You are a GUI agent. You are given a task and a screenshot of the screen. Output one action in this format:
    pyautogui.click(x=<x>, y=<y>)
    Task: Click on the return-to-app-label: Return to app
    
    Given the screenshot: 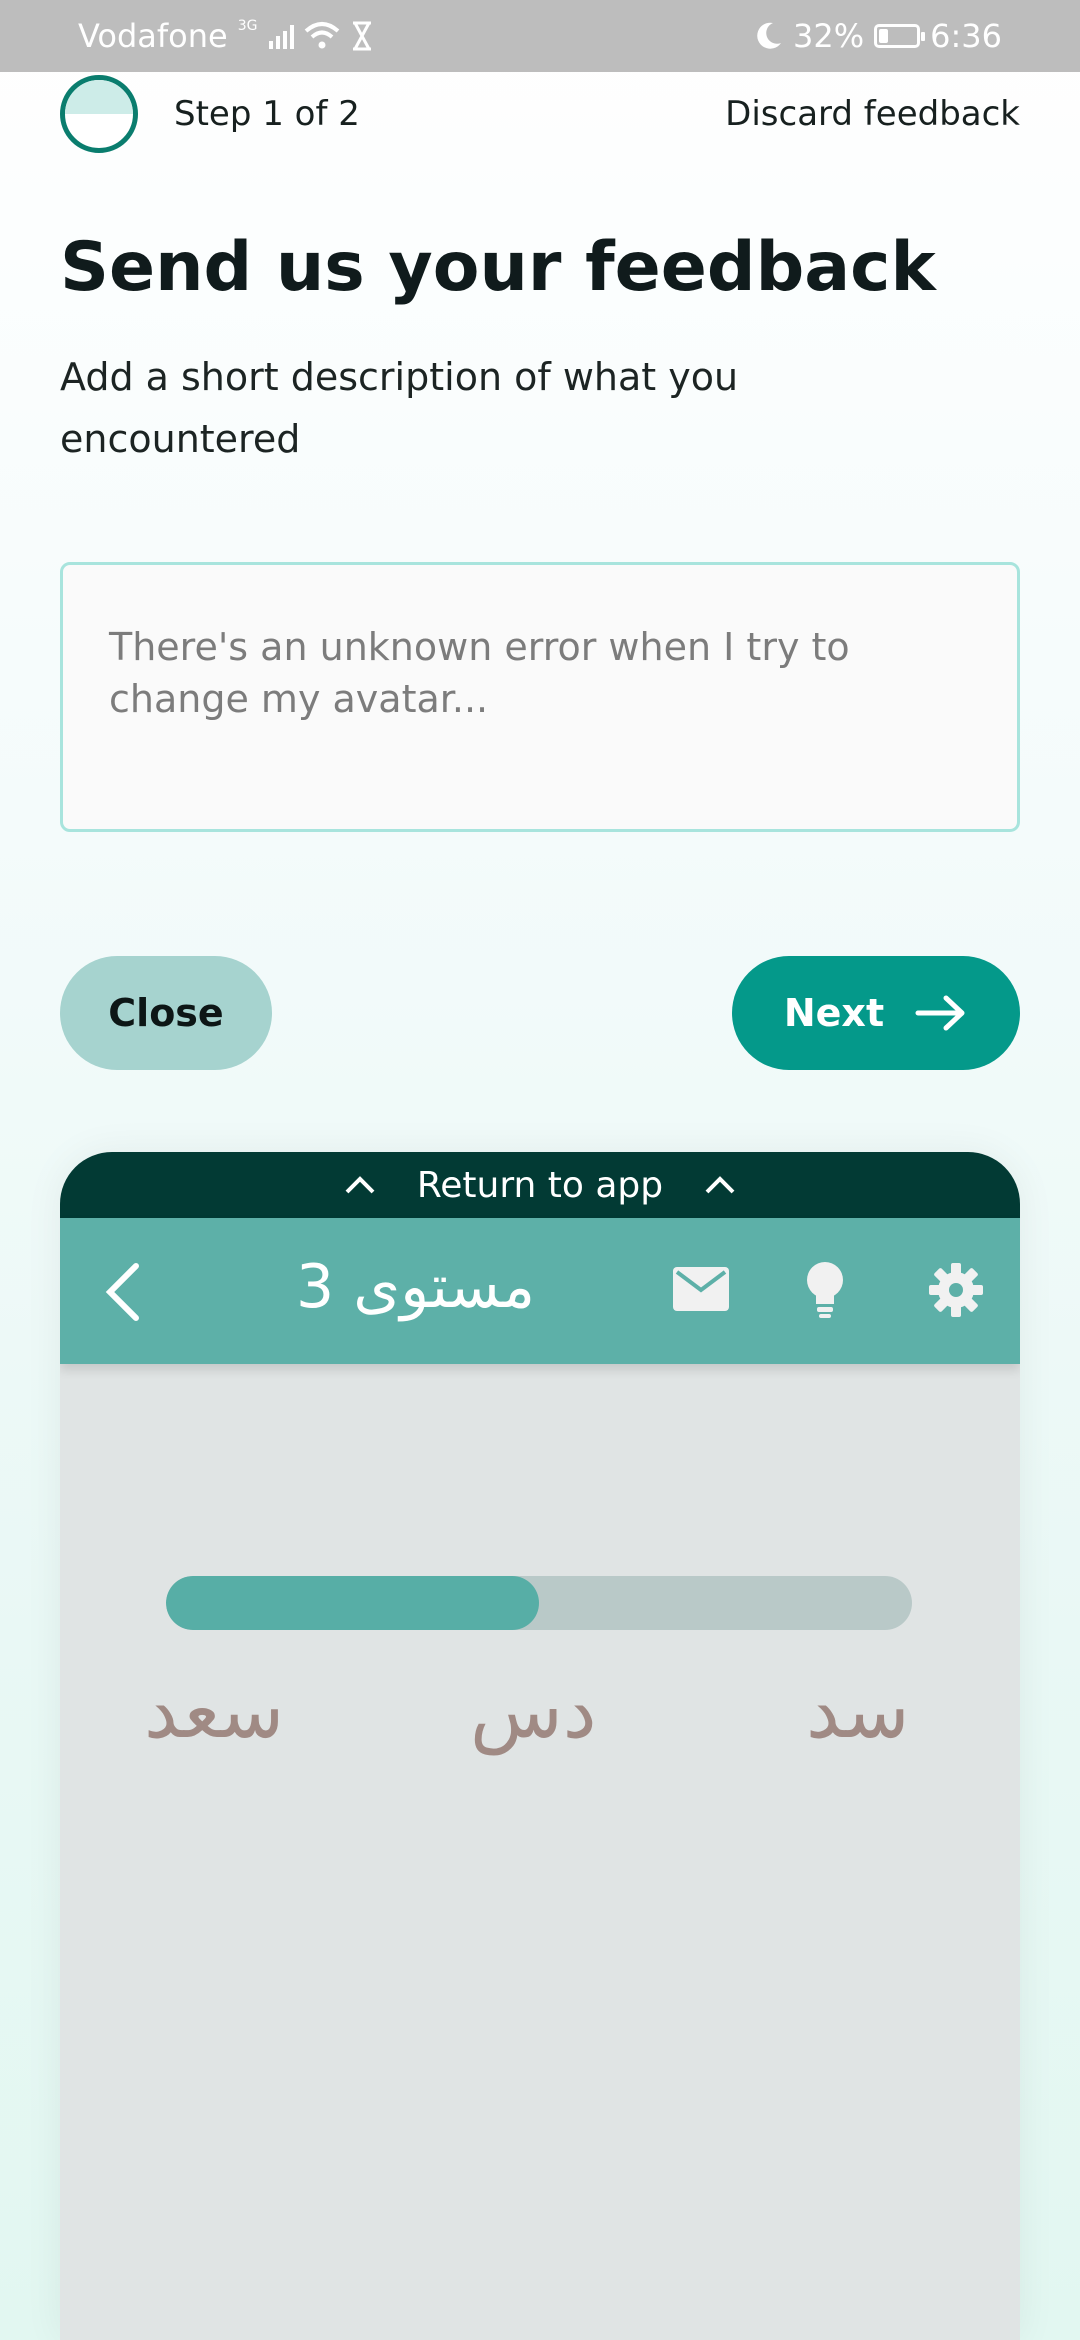 What is the action you would take?
    pyautogui.click(x=540, y=1185)
    